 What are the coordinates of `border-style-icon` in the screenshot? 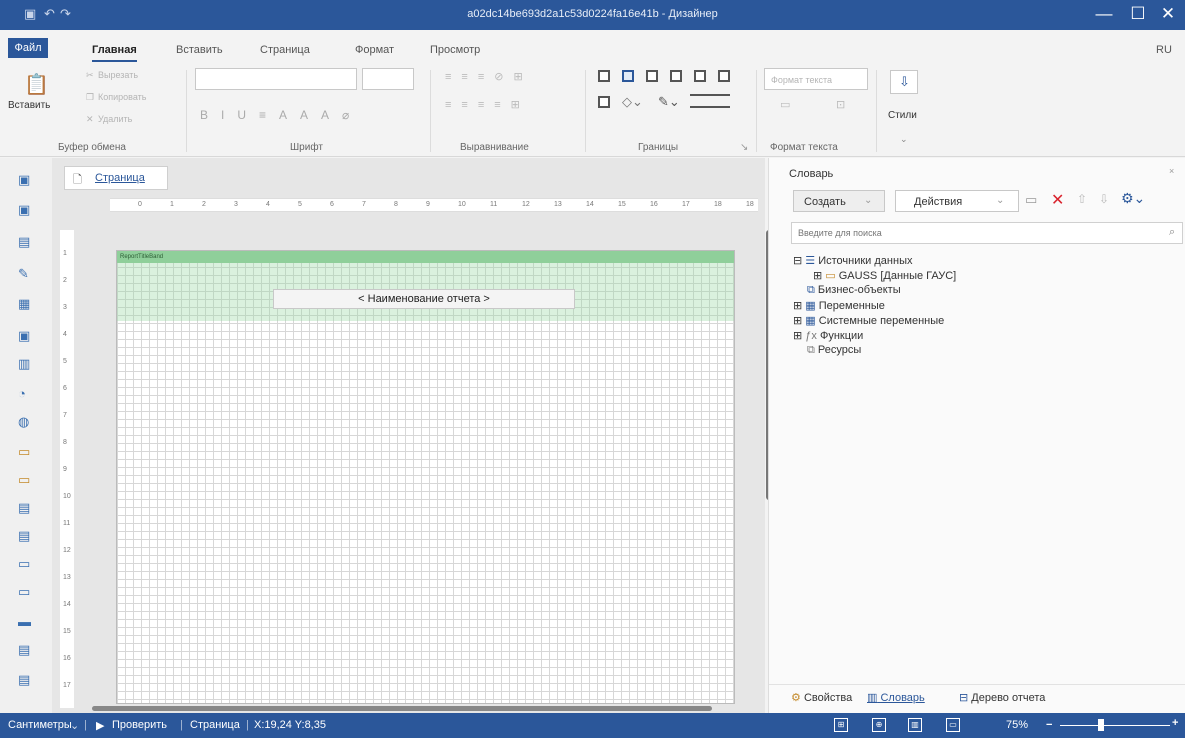 It's located at (710, 101).